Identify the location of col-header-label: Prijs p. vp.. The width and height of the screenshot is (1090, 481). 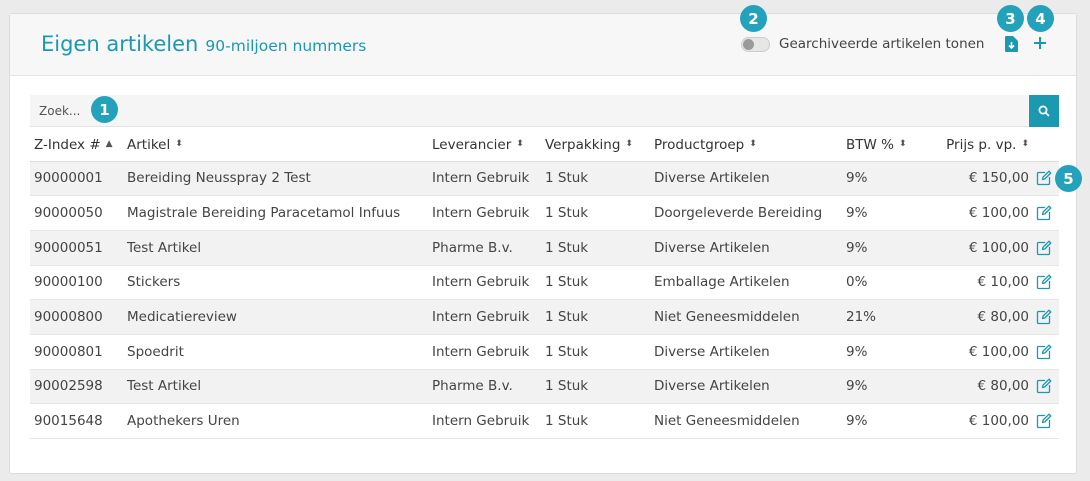
(981, 144).